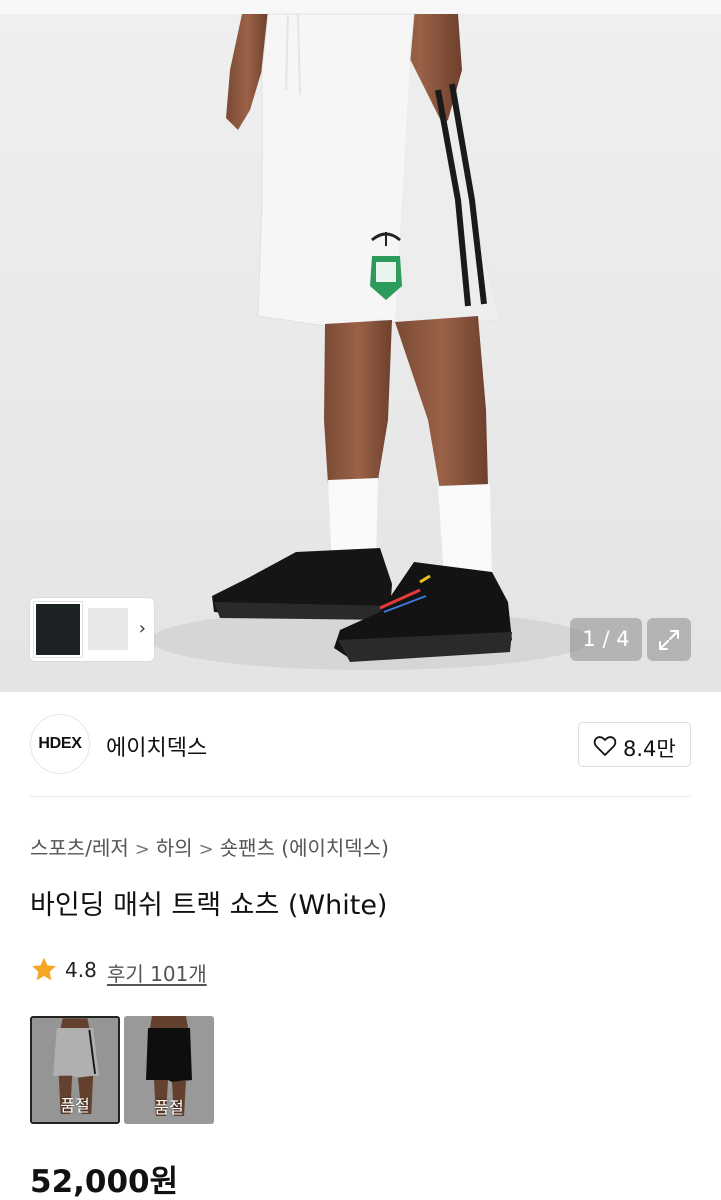 This screenshot has width=721, height=1200. I want to click on product-title: 바인딩 매쉬 트랙 쇼츠 (White), so click(209, 905).